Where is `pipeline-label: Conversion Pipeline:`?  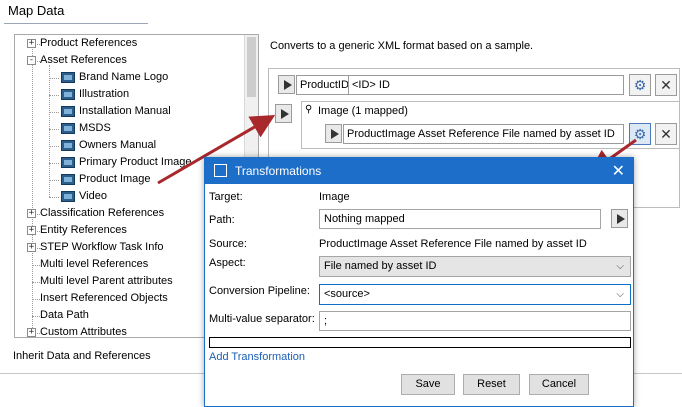
pipeline-label: Conversion Pipeline: is located at coordinates (259, 291).